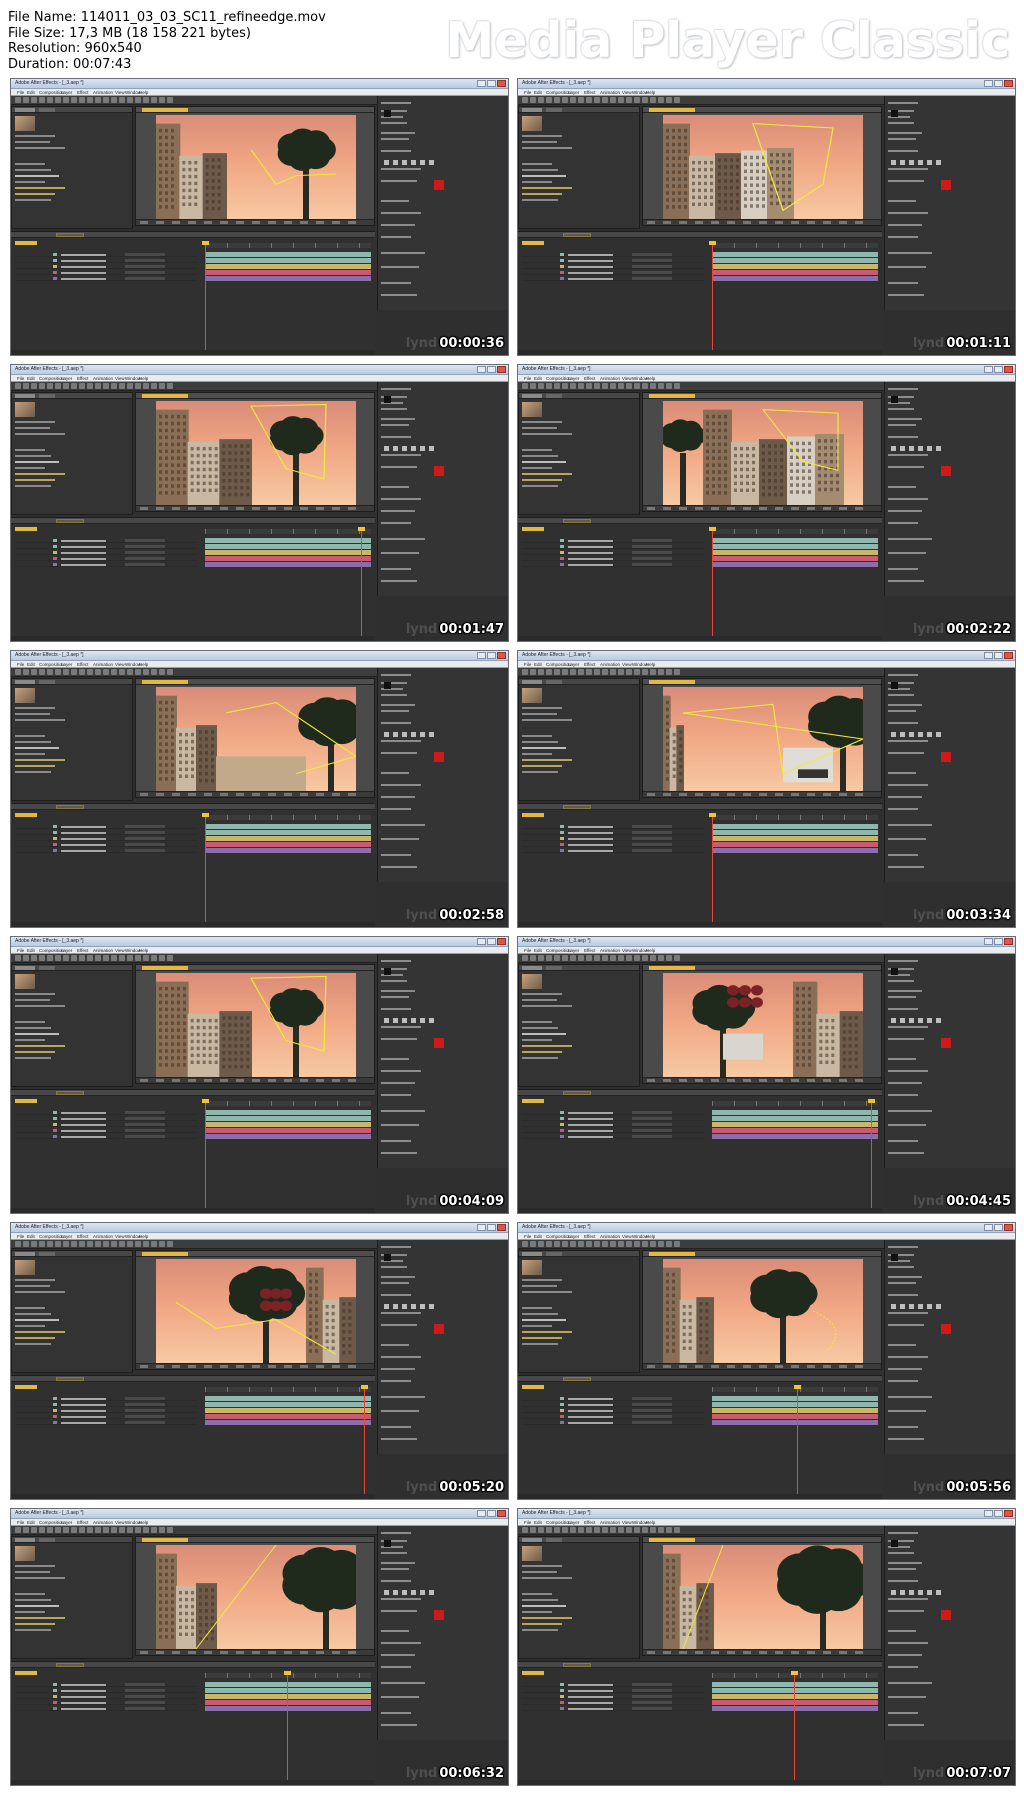  What do you see at coordinates (533, 1673) in the screenshot?
I see `timecode-display` at bounding box center [533, 1673].